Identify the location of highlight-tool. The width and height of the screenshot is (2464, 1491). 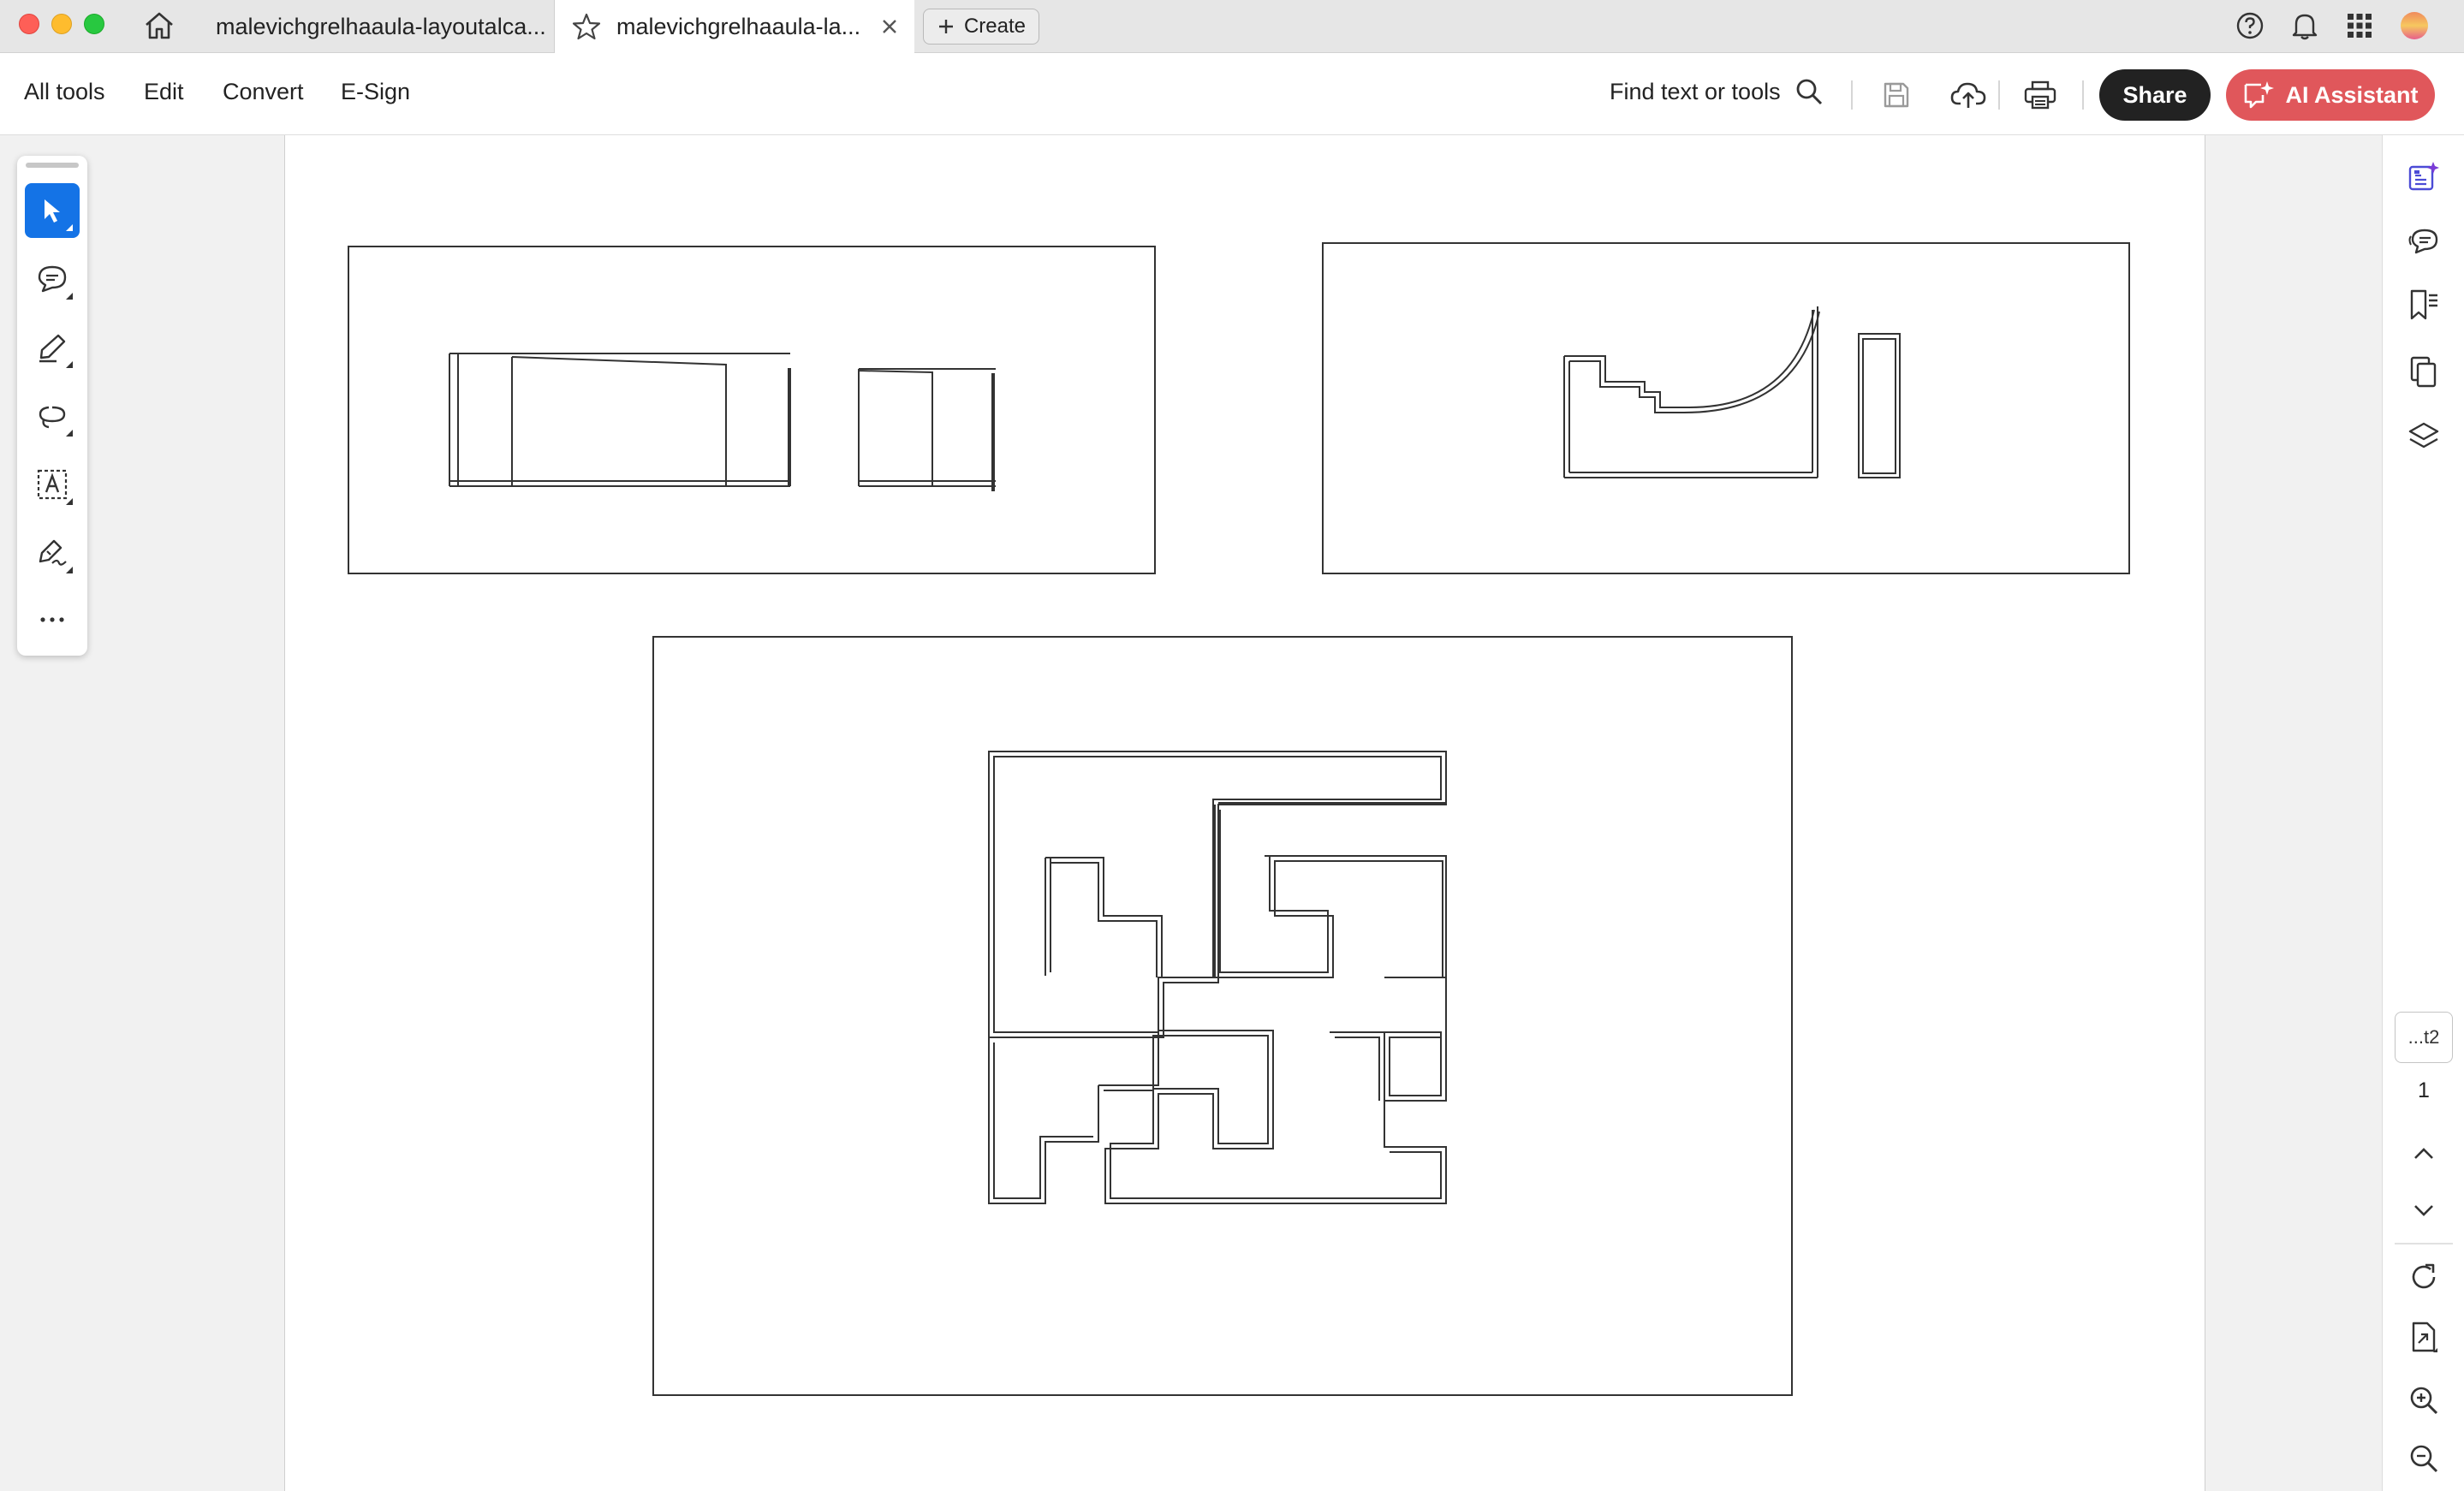
(52, 347).